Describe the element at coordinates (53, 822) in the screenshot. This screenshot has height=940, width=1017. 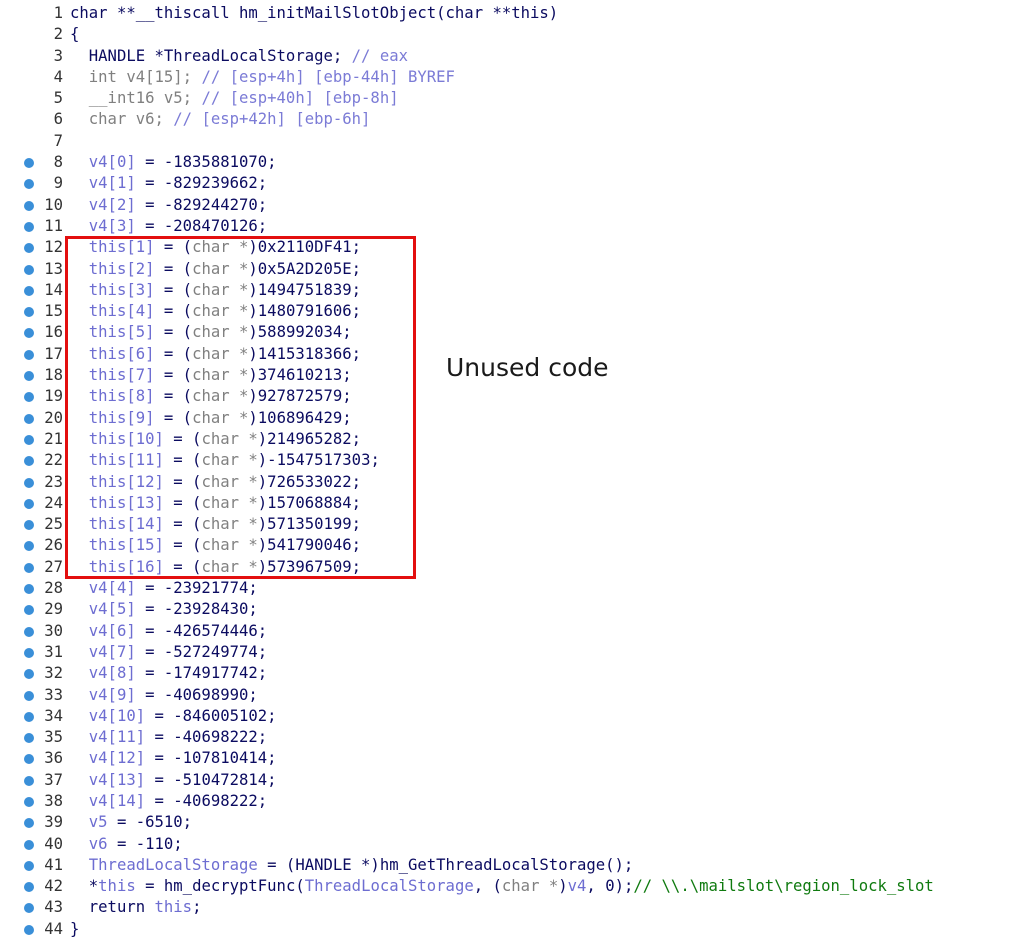
I see `line-number: 39` at that location.